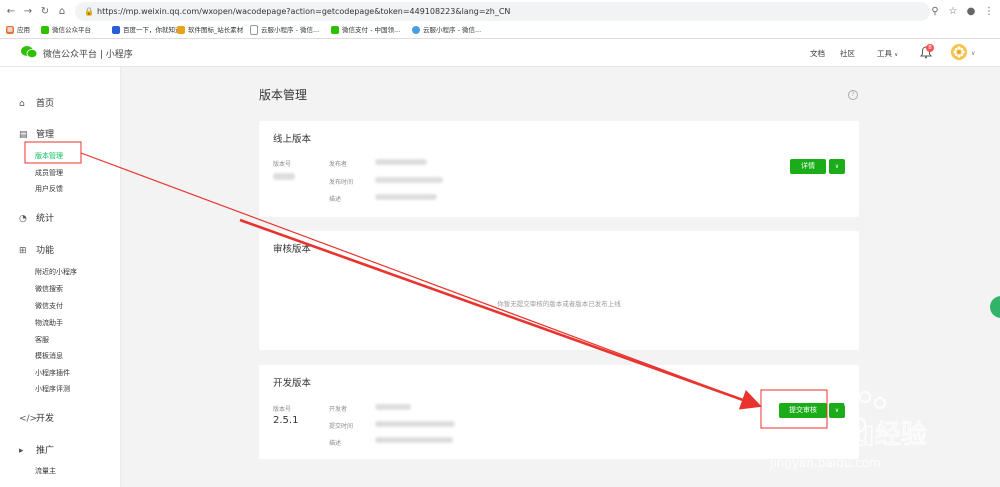 The height and width of the screenshot is (487, 1000). What do you see at coordinates (49, 289) in the screenshot?
I see `sidebar-item-search: 微信搜索` at bounding box center [49, 289].